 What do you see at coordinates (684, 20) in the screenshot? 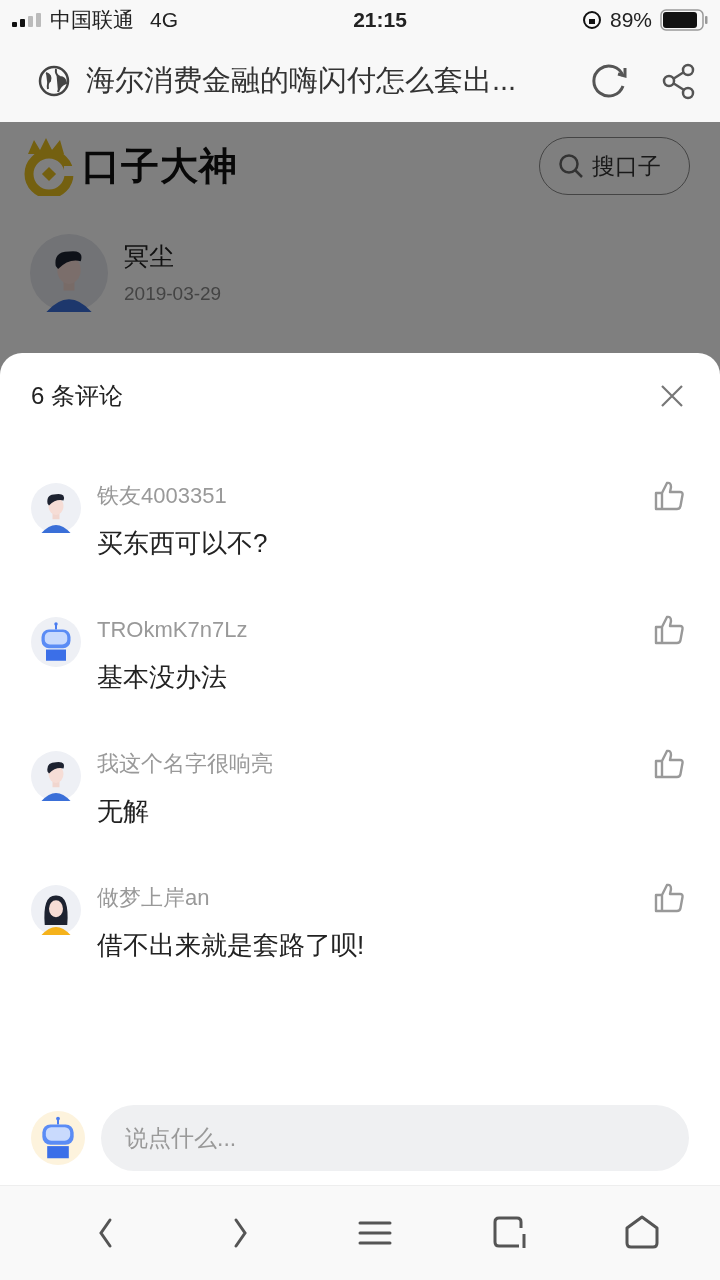
I see `battery-icon` at bounding box center [684, 20].